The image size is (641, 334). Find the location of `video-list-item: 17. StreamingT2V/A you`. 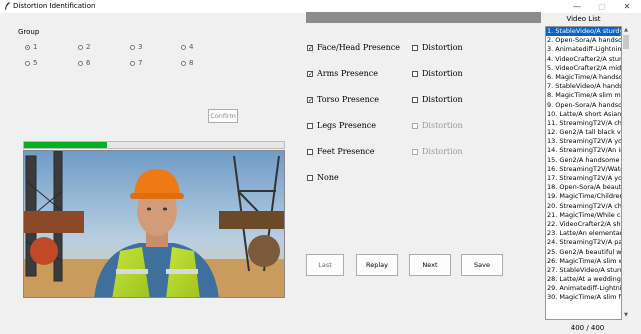

video-list-item: 17. StreamingT2V/A you is located at coordinates (583, 178).